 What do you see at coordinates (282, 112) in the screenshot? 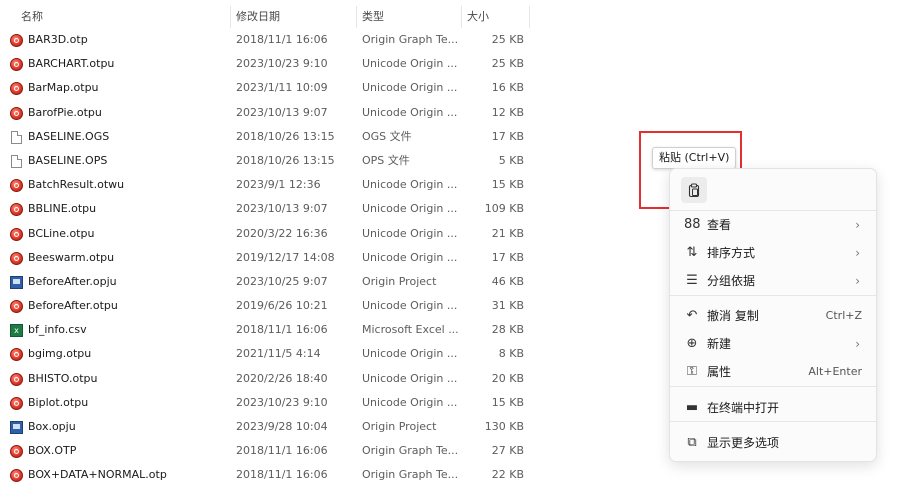
I see `file-date: 2023/10/13 9:07` at bounding box center [282, 112].